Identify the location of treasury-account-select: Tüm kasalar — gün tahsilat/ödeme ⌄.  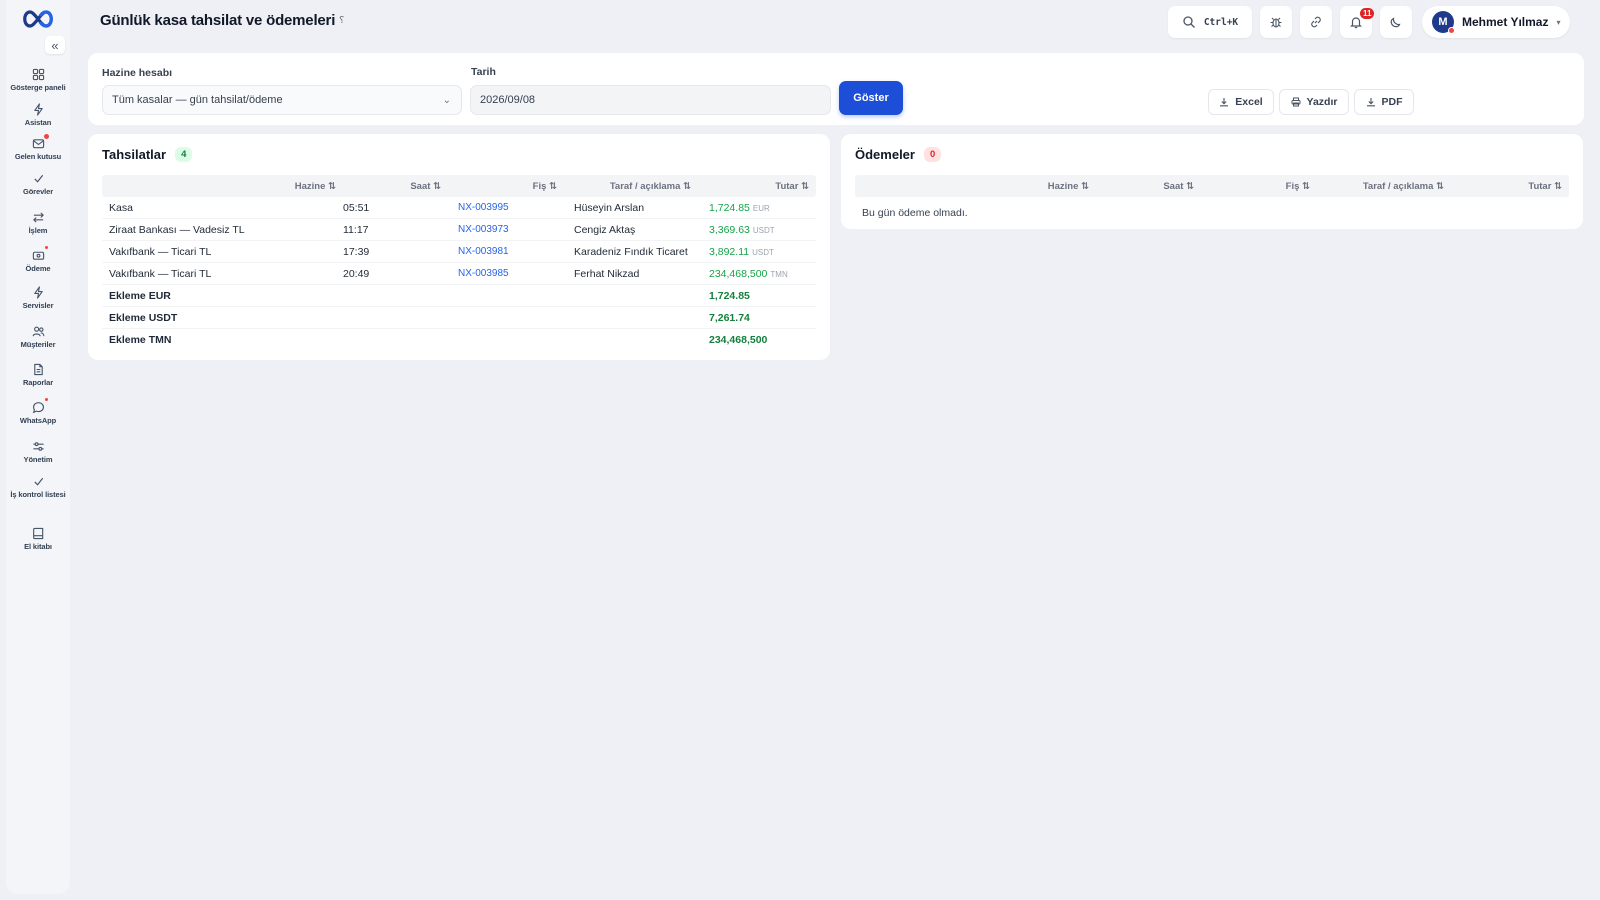
(282, 100).